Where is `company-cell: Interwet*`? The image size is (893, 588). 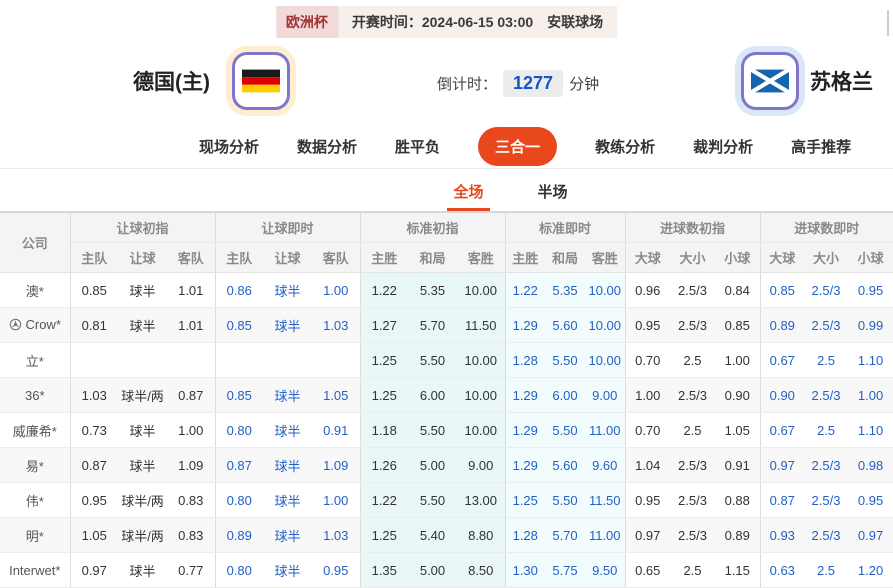 company-cell: Interwet* is located at coordinates (35, 570).